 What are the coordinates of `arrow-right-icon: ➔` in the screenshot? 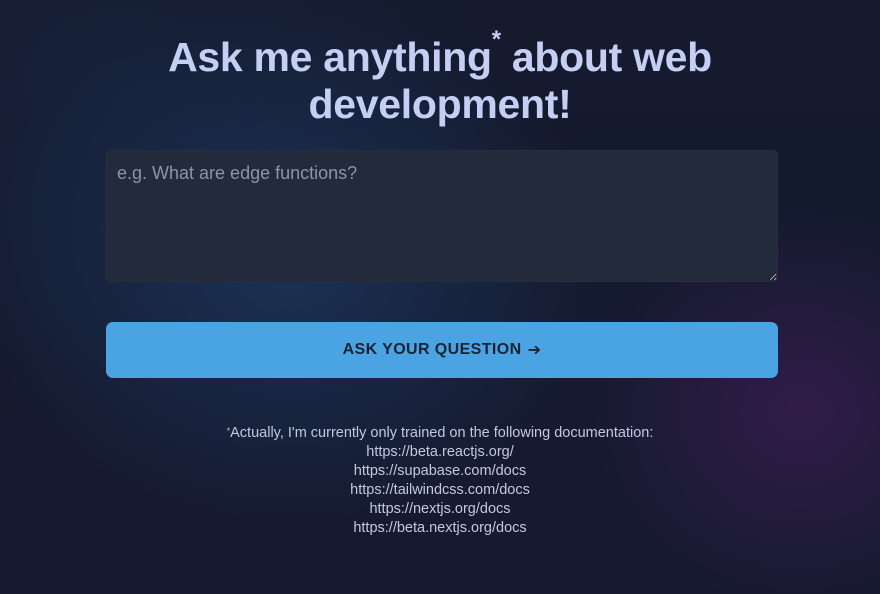 It's located at (534, 350).